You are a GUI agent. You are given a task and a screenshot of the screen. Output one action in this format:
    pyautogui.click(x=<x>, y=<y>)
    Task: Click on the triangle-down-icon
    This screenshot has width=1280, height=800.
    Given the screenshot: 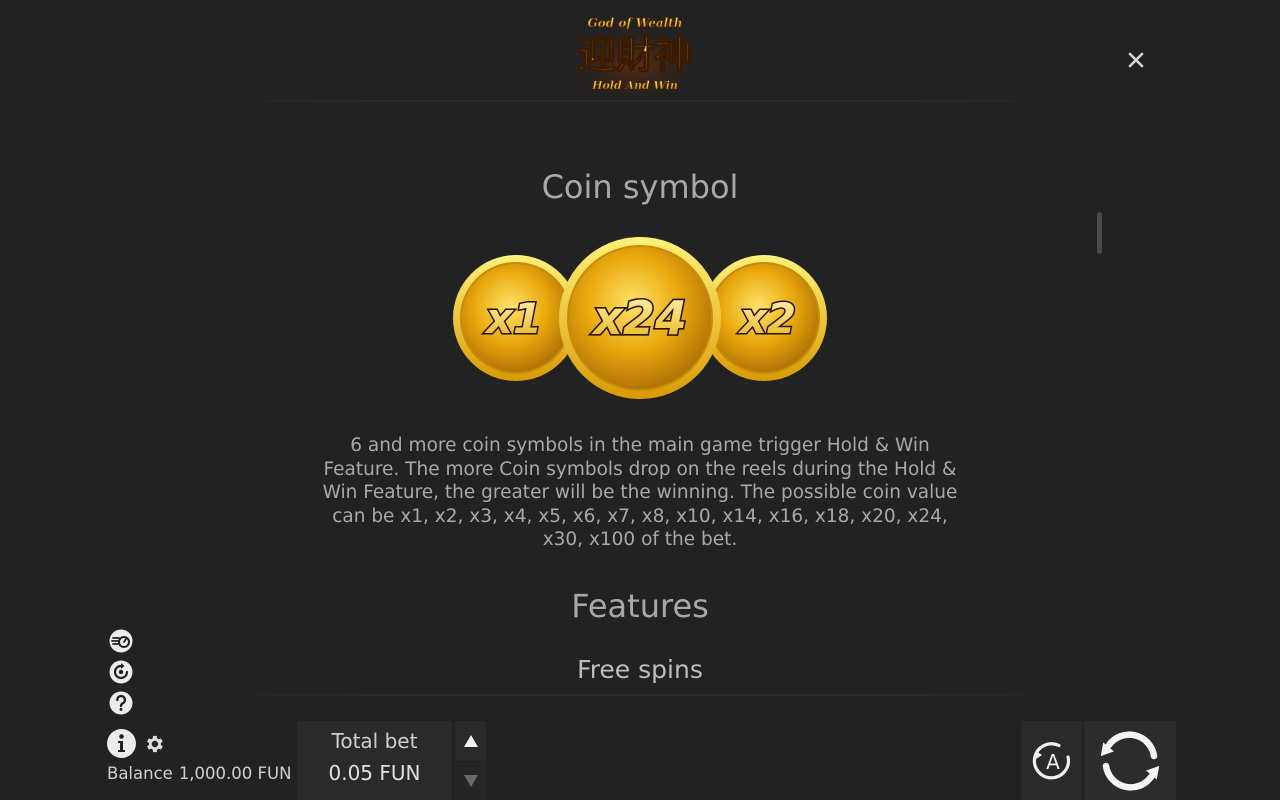 What is the action you would take?
    pyautogui.click(x=470, y=781)
    